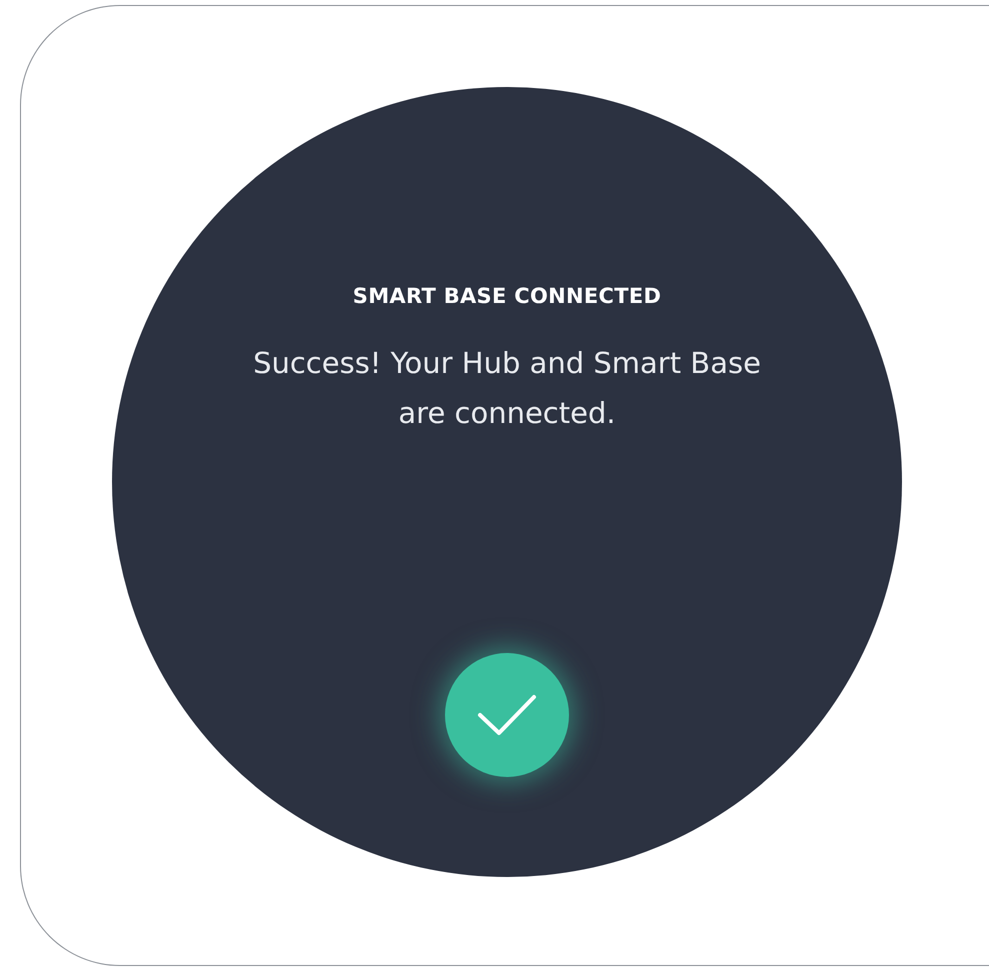 The image size is (989, 967). Describe the element at coordinates (507, 296) in the screenshot. I see `status-title: SMART BASE CONNECTED` at that location.